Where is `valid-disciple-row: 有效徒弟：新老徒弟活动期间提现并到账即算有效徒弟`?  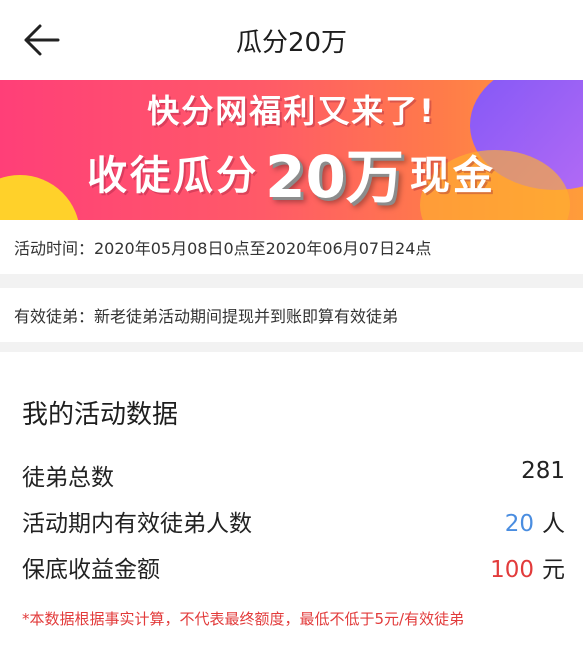 valid-disciple-row: 有效徒弟：新老徒弟活动期间提现并到账即算有效徒弟 is located at coordinates (291, 315).